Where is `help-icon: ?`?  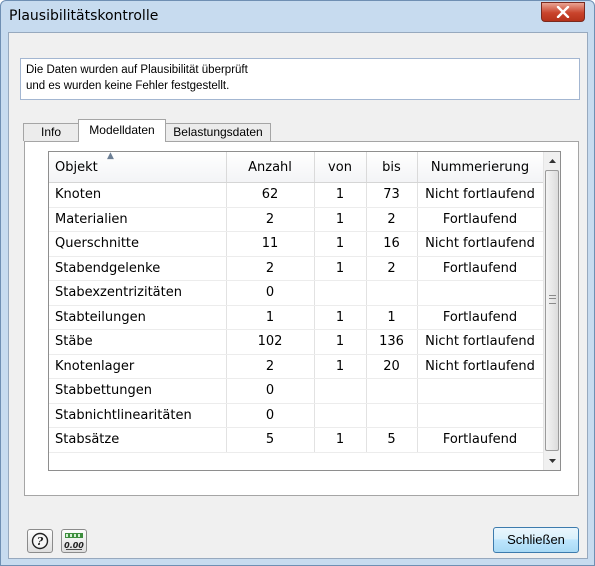 help-icon: ? is located at coordinates (40, 541).